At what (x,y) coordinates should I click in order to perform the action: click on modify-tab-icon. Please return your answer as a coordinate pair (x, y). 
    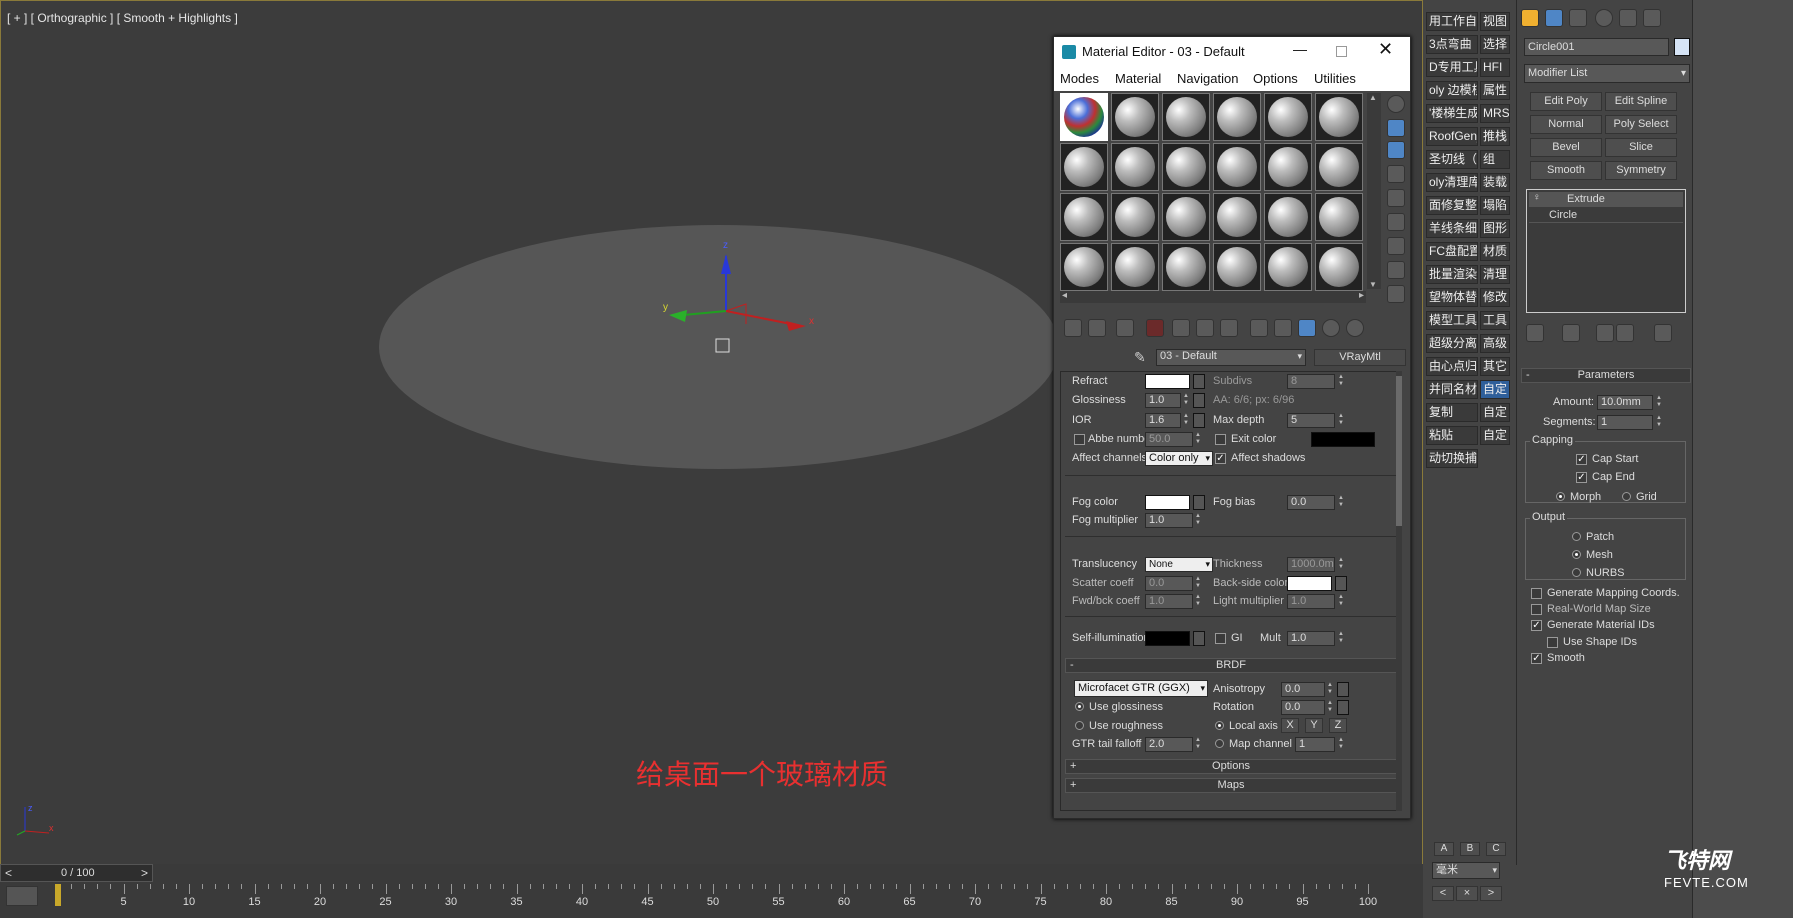
    Looking at the image, I should click on (1554, 18).